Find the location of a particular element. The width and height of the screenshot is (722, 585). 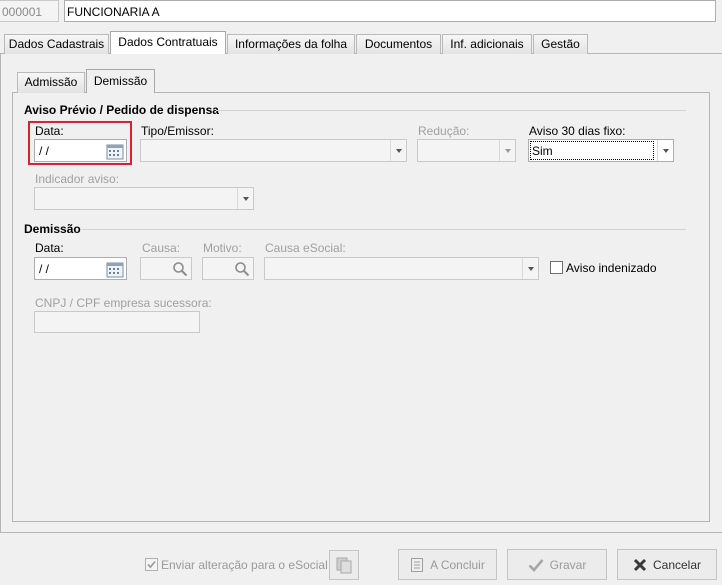

cancelar-label: Cancelar is located at coordinates (677, 564).